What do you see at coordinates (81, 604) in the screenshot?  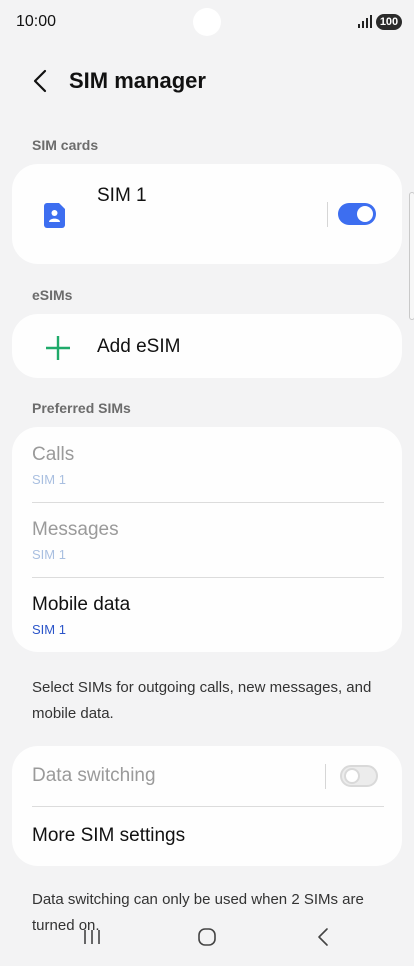 I see `row-title-mobile-data: Mobile data` at bounding box center [81, 604].